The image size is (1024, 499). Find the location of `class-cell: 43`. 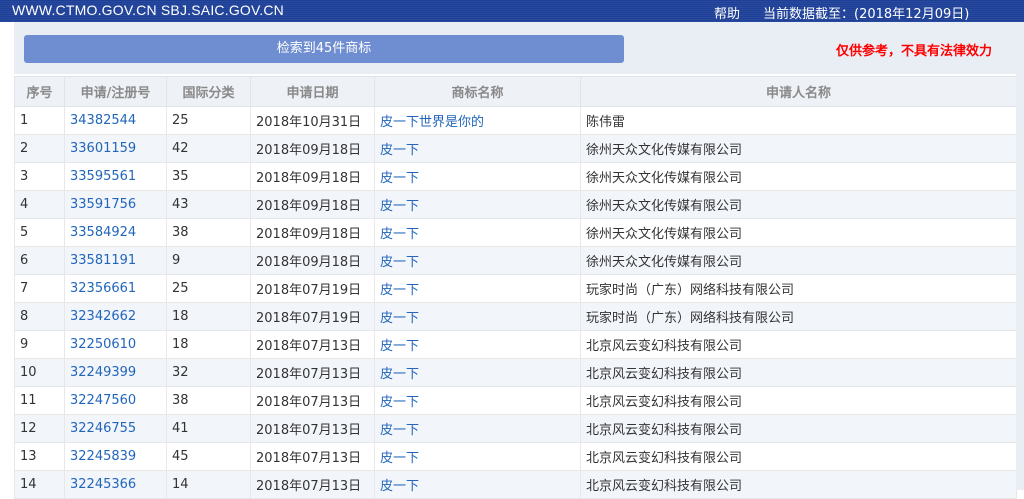

class-cell: 43 is located at coordinates (208, 204).